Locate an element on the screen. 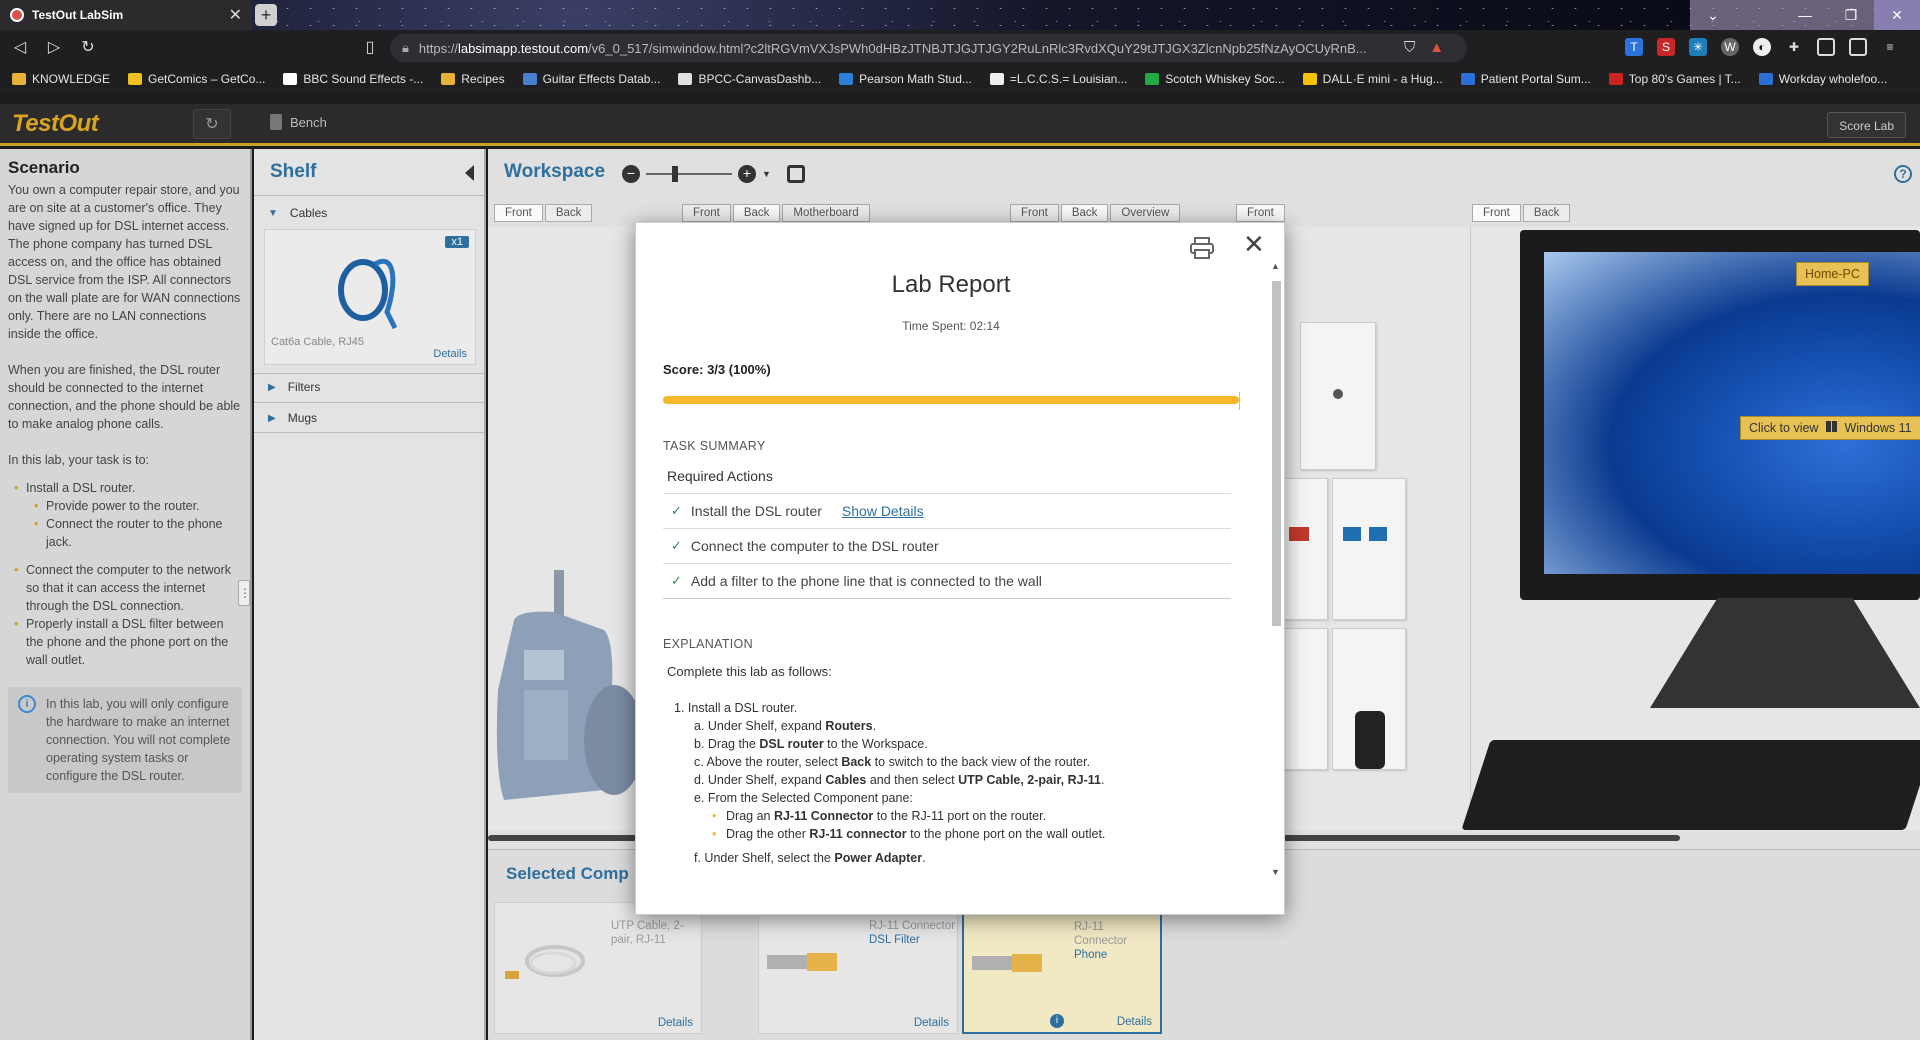 The image size is (1920, 1040). zoom-out-icon: − is located at coordinates (631, 174).